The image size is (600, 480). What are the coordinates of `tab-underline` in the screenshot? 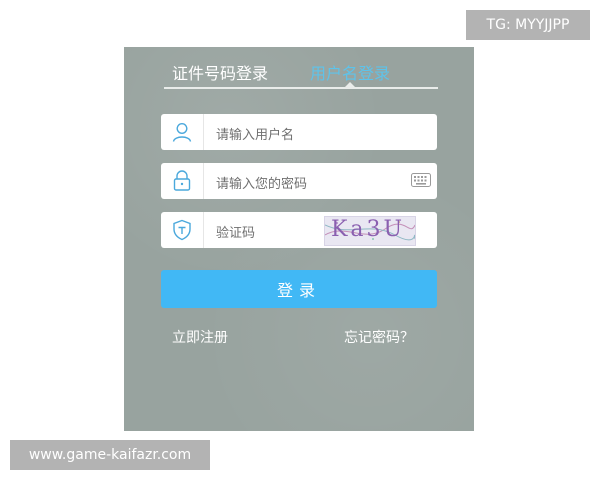 It's located at (301, 88).